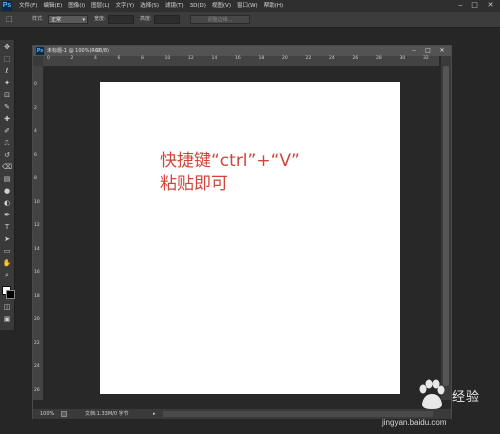  Describe the element at coordinates (10, 294) in the screenshot. I see `background-color-swatch` at that location.